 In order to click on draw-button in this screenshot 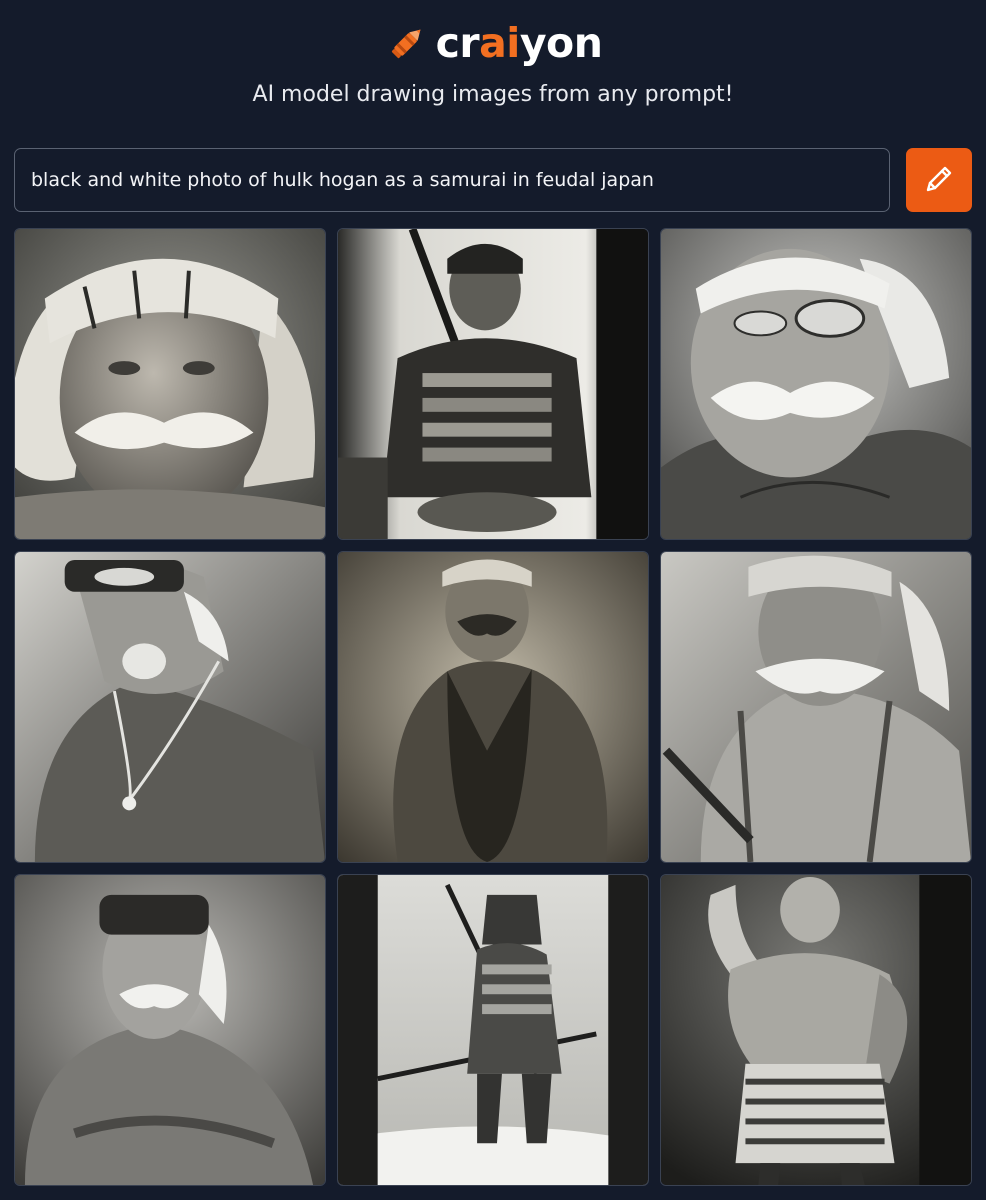, I will do `click(939, 180)`.